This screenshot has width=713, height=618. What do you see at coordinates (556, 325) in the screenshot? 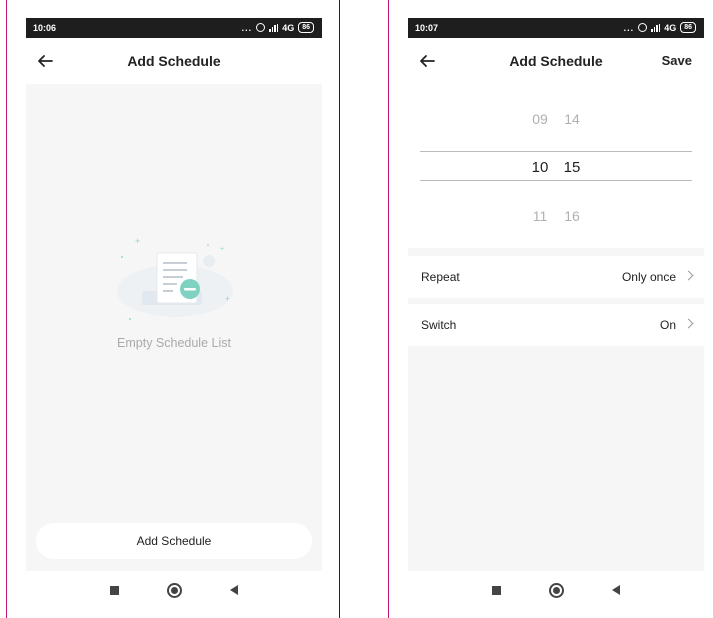
I see `switch-row: Switch On` at bounding box center [556, 325].